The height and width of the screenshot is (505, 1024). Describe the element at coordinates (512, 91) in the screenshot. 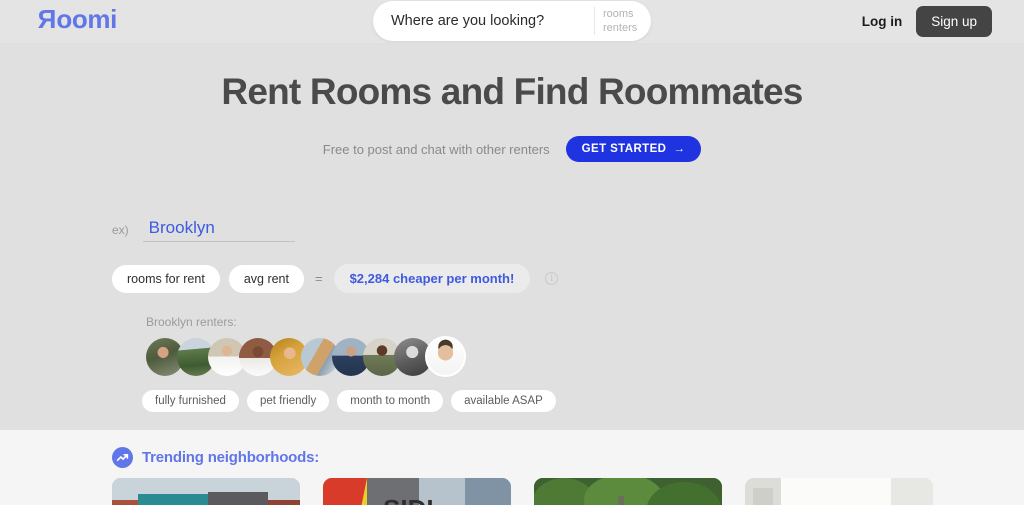

I see `page-title: Rent Rooms and Find Roommates` at that location.